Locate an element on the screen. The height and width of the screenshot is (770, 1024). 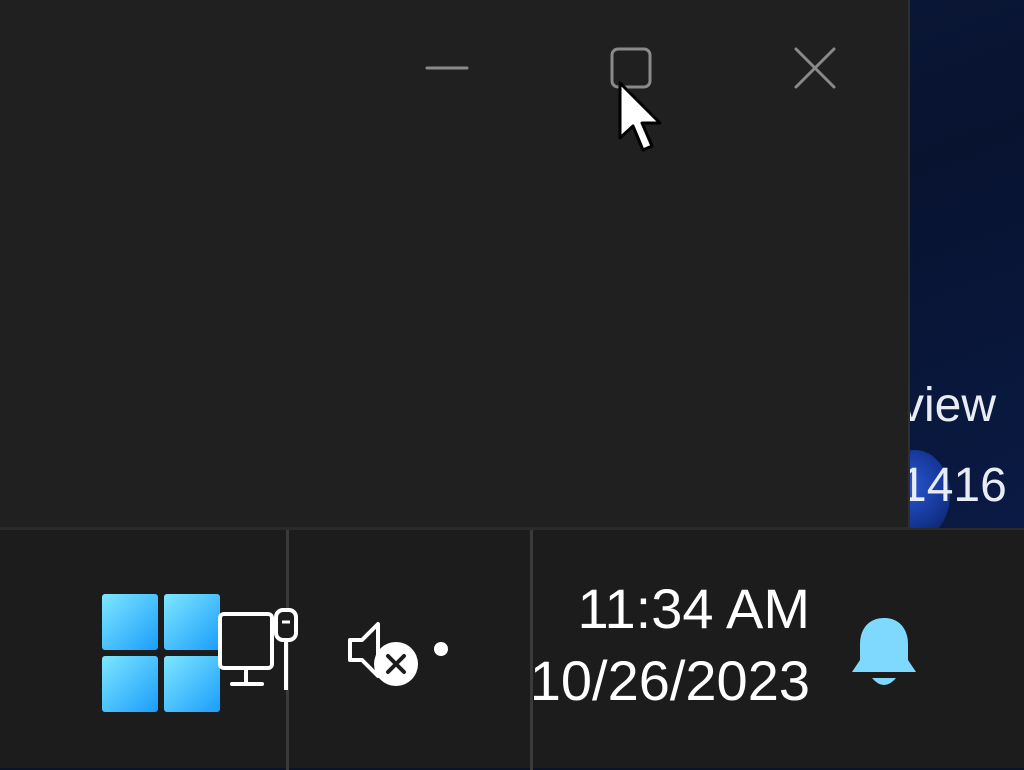
minimize-button is located at coordinates (447, 68).